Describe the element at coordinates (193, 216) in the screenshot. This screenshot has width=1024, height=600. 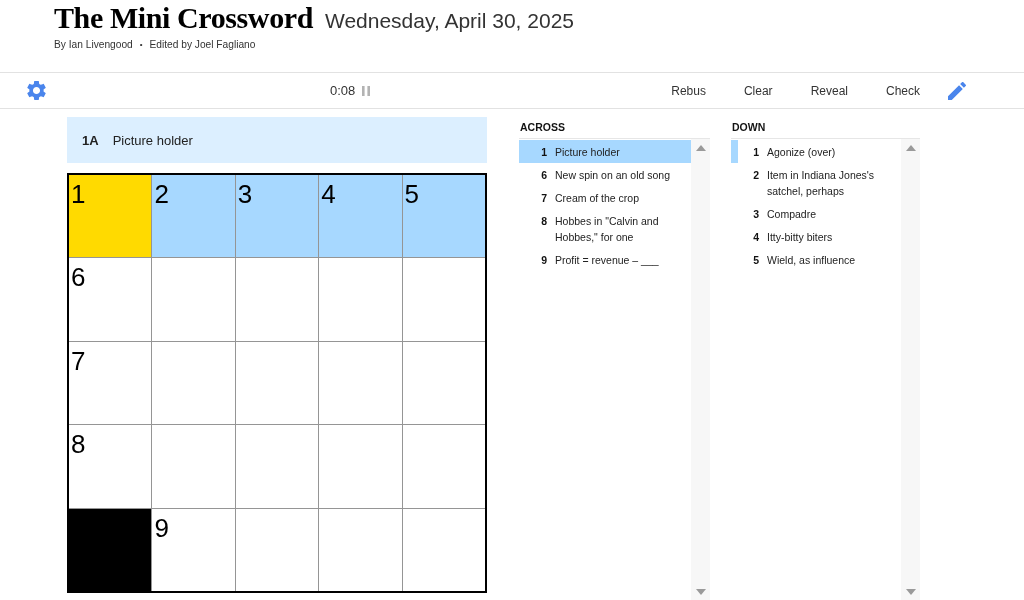
I see `grid-cell: 2` at that location.